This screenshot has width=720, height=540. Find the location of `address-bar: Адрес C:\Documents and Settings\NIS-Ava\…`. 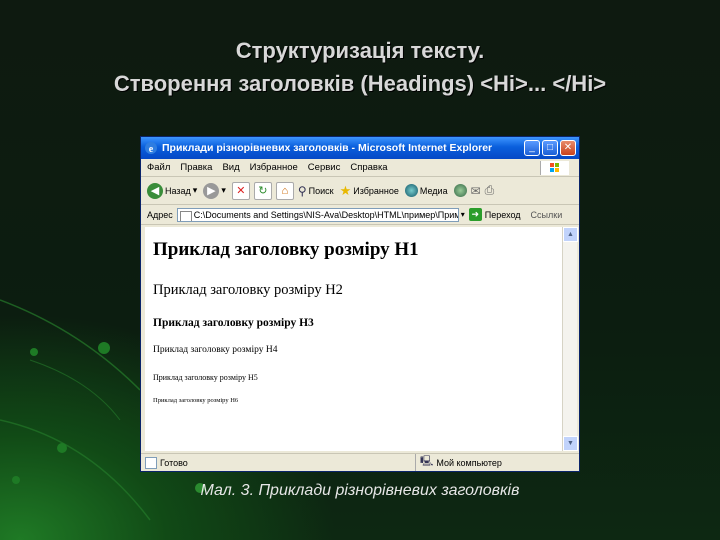

address-bar: Адрес C:\Documents and Settings\NIS-Ava\… is located at coordinates (360, 215).